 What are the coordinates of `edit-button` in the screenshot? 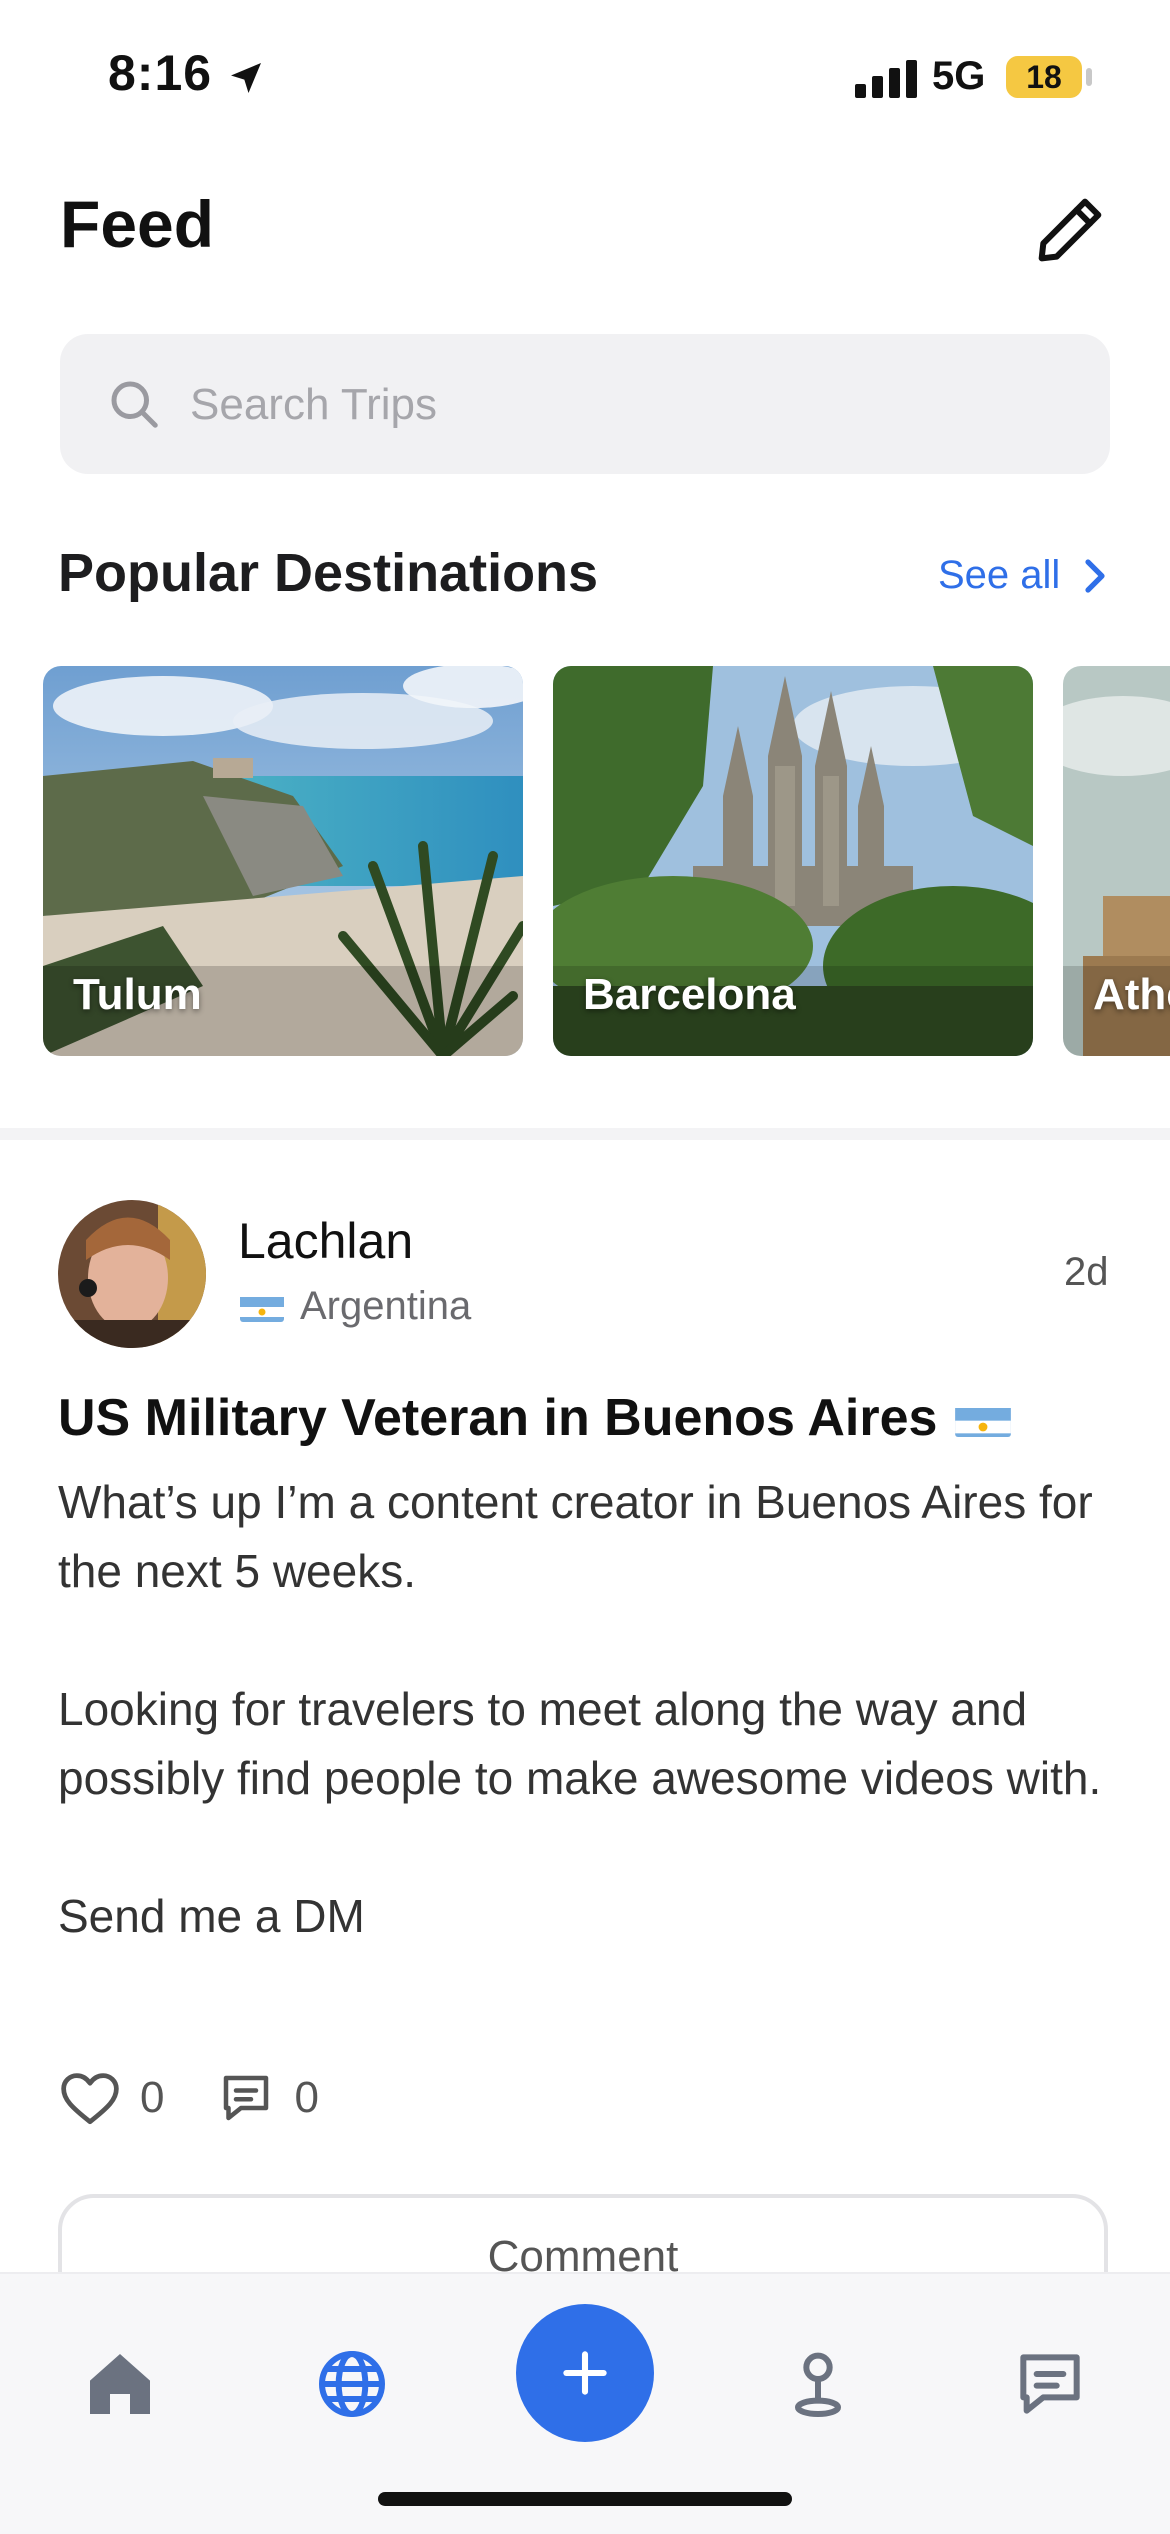 It's located at (1070, 230).